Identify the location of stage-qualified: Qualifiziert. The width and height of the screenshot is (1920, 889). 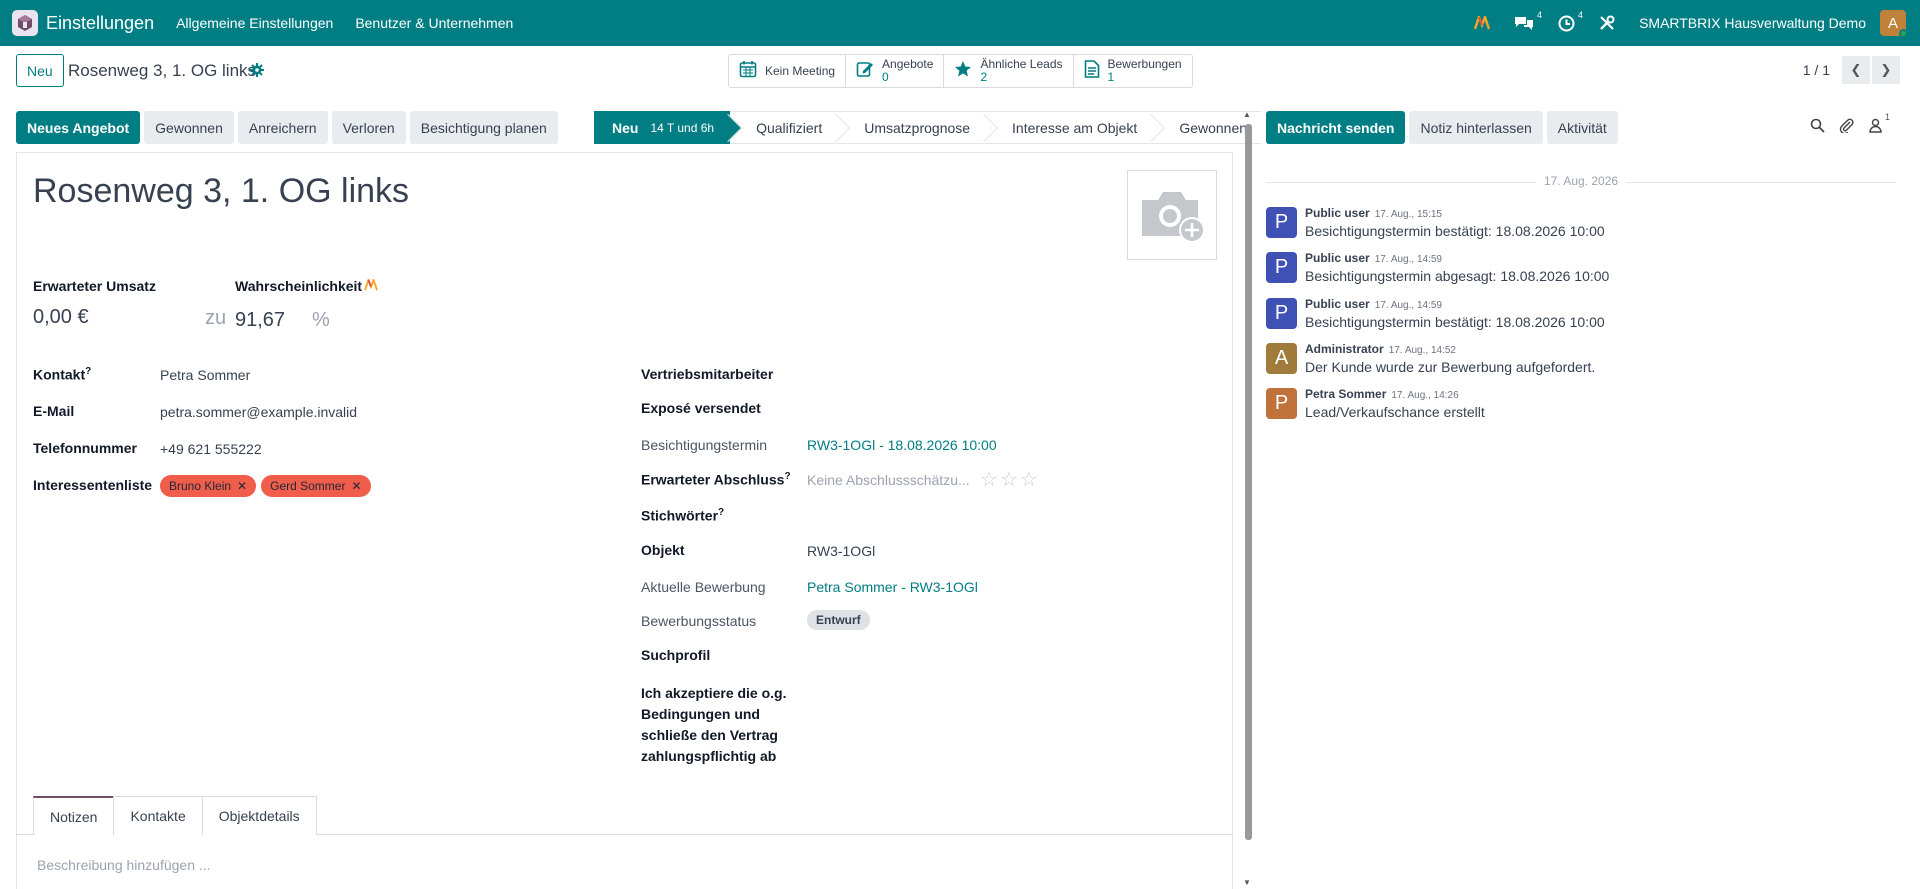
(790, 127).